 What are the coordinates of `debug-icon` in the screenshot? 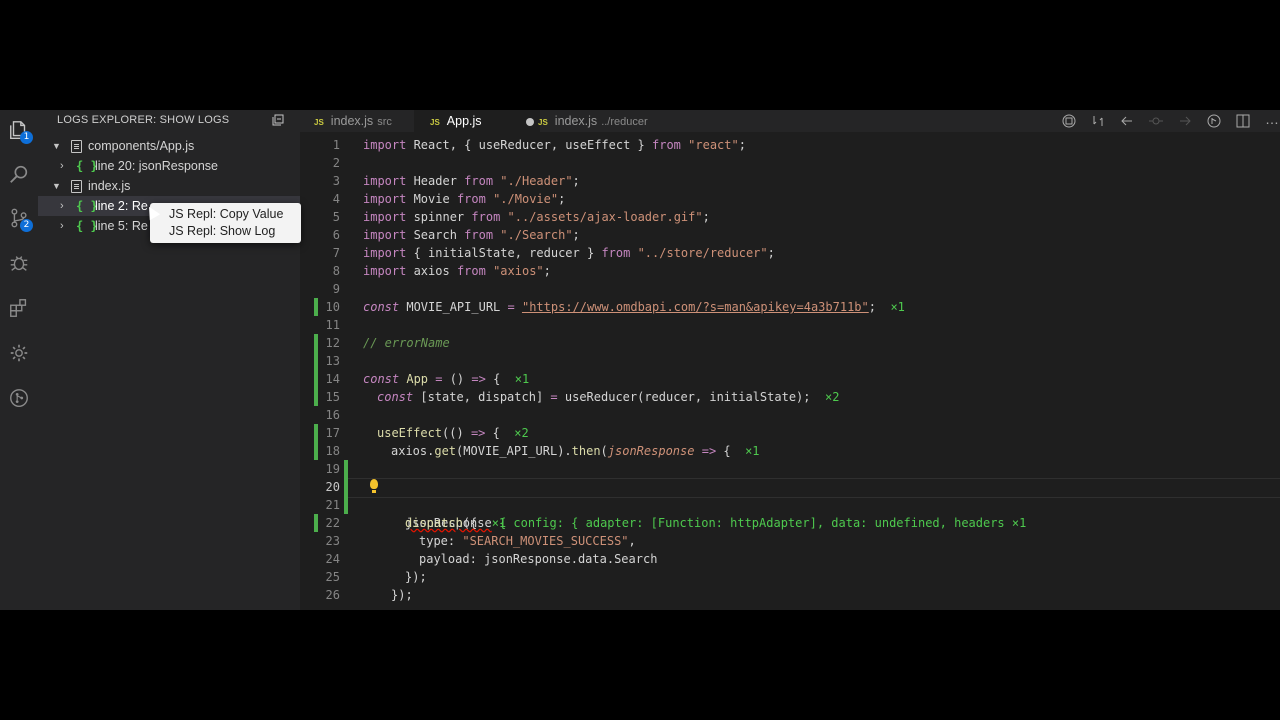 It's located at (19, 263).